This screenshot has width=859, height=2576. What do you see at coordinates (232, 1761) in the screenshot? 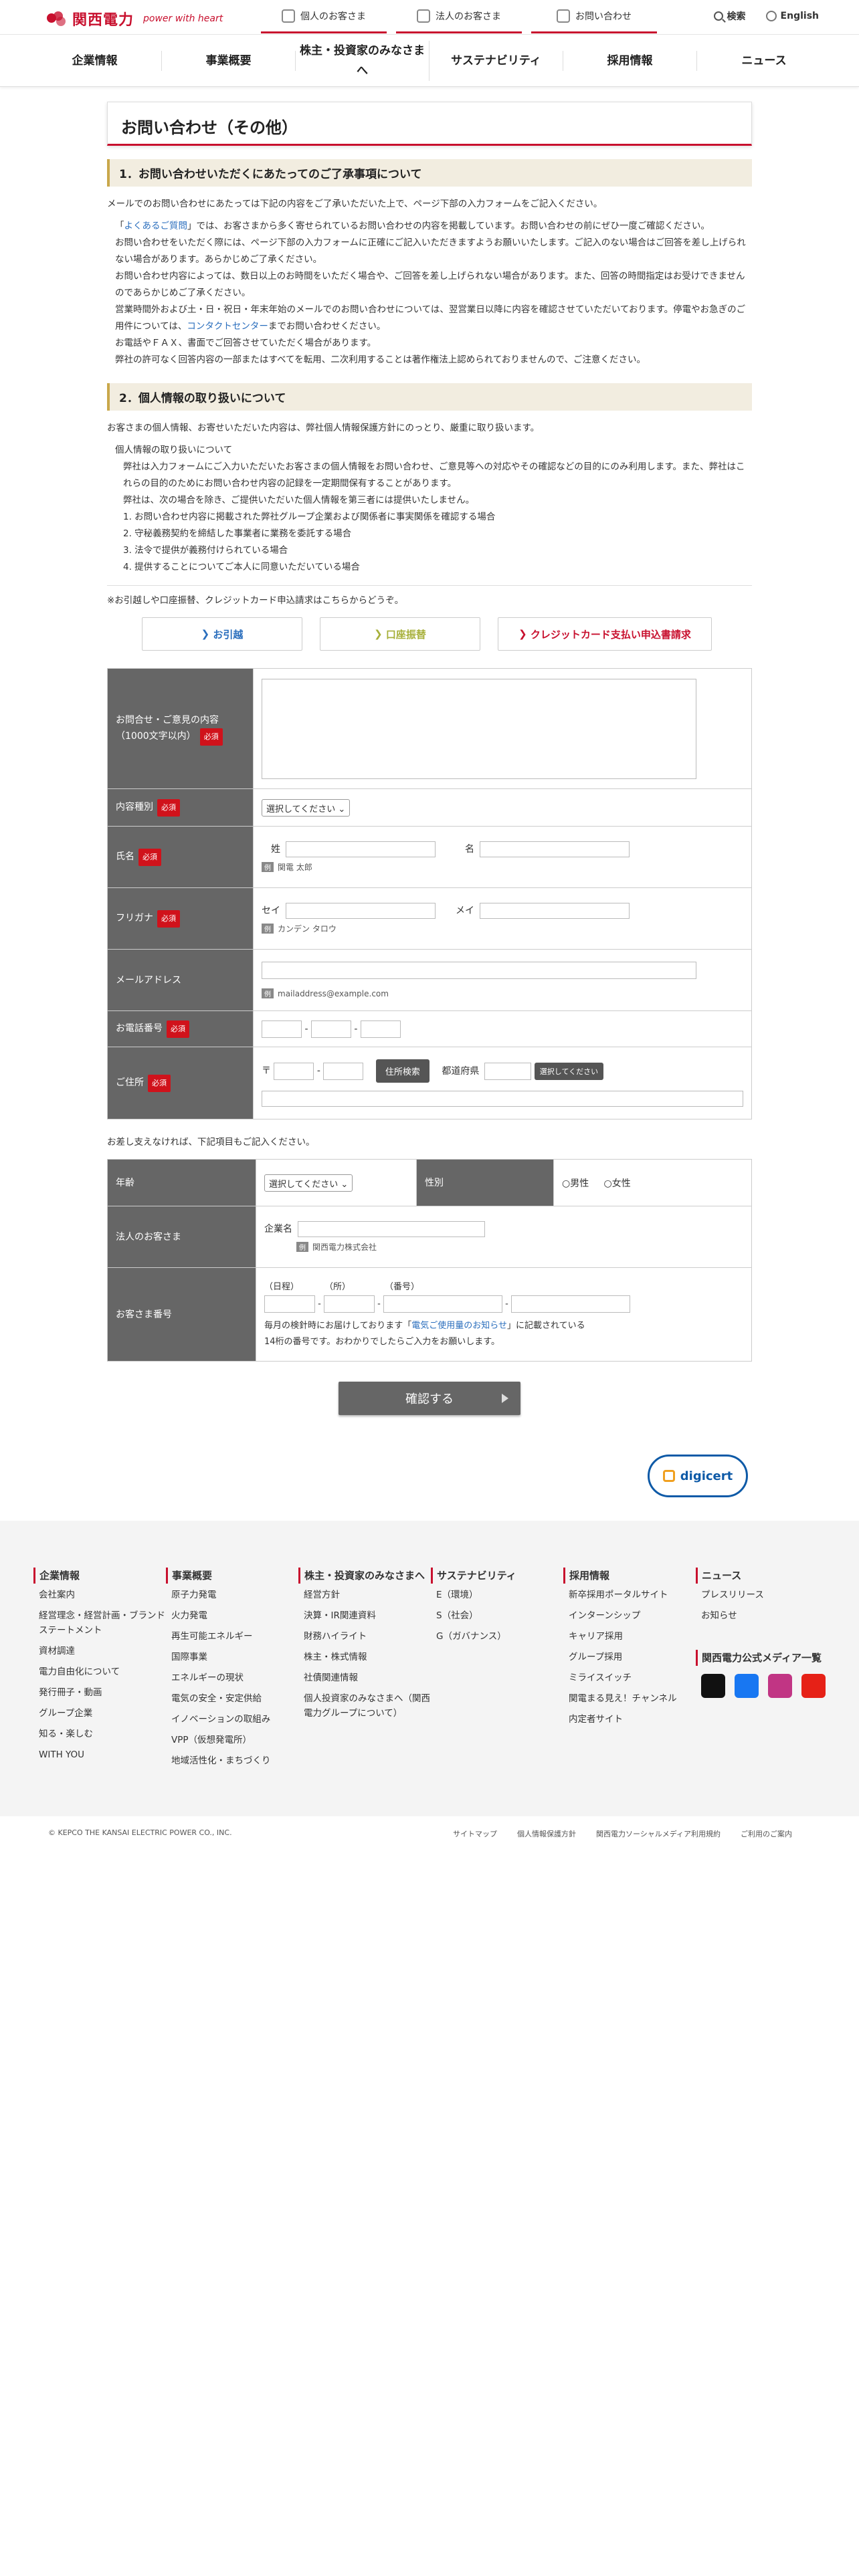
I see `footer-link: 地域活性化・まちづくり` at bounding box center [232, 1761].